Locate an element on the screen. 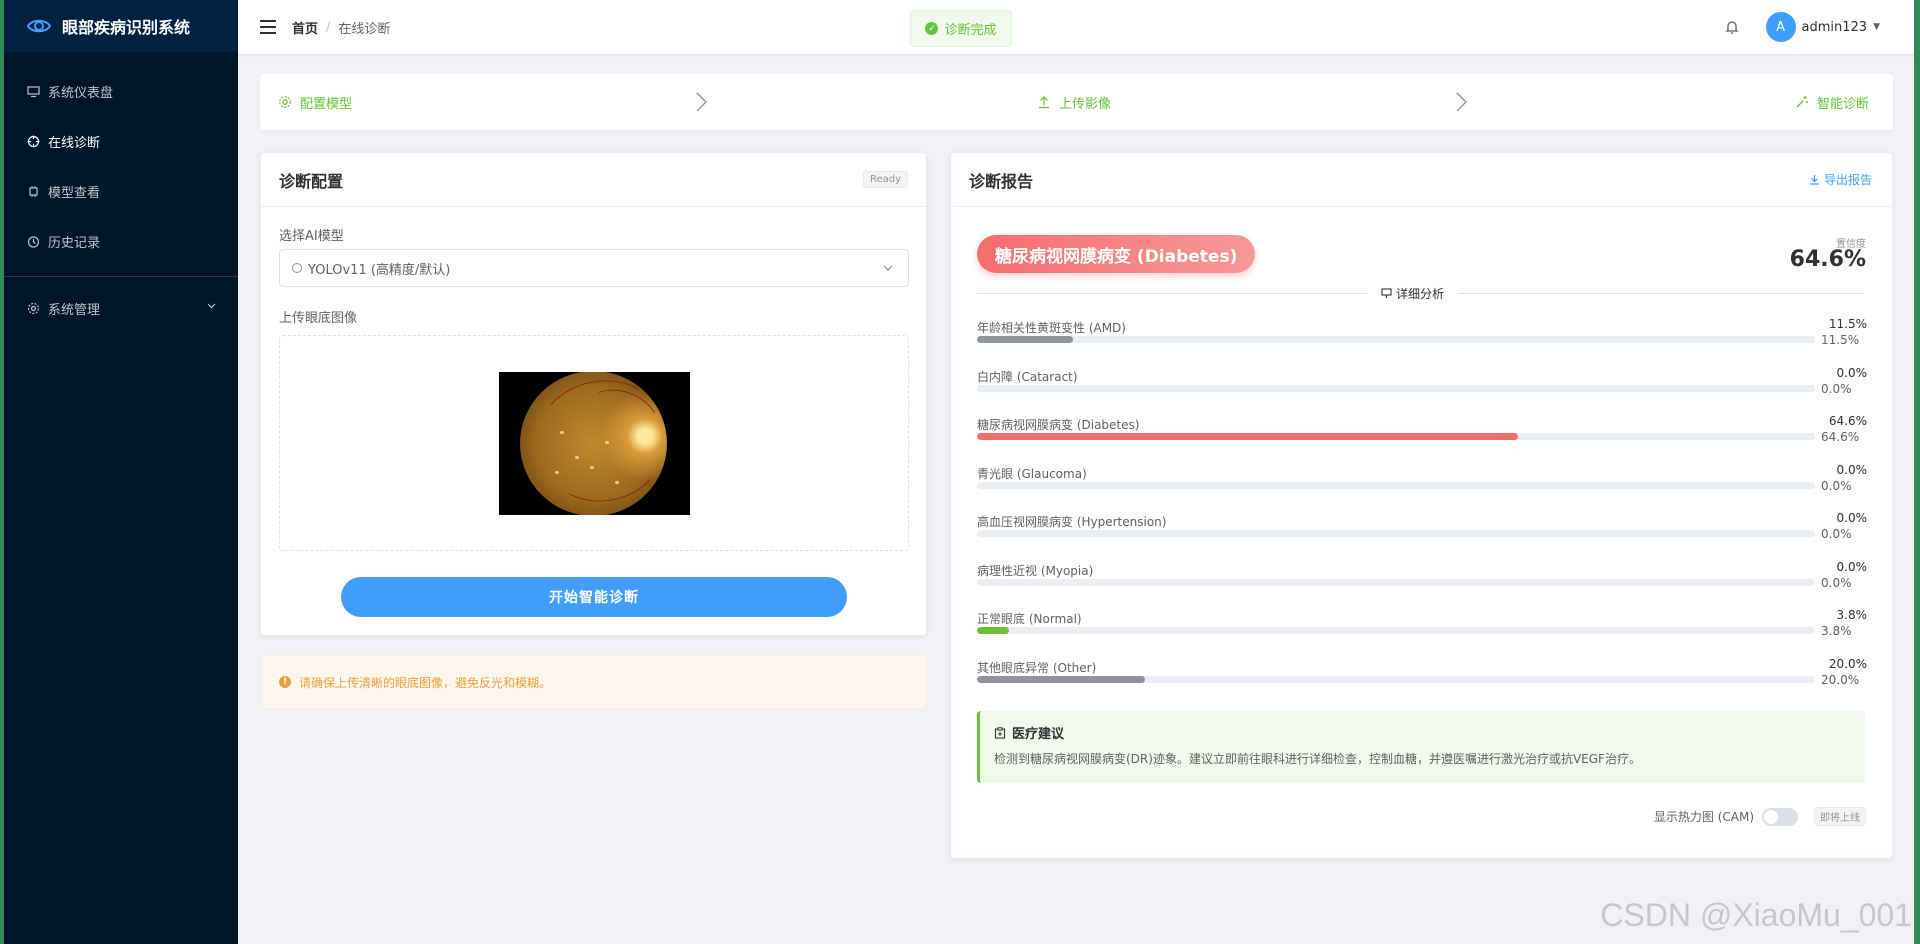 The width and height of the screenshot is (1920, 944). sidebar-item-label: 系统仪表盘 is located at coordinates (81, 93).